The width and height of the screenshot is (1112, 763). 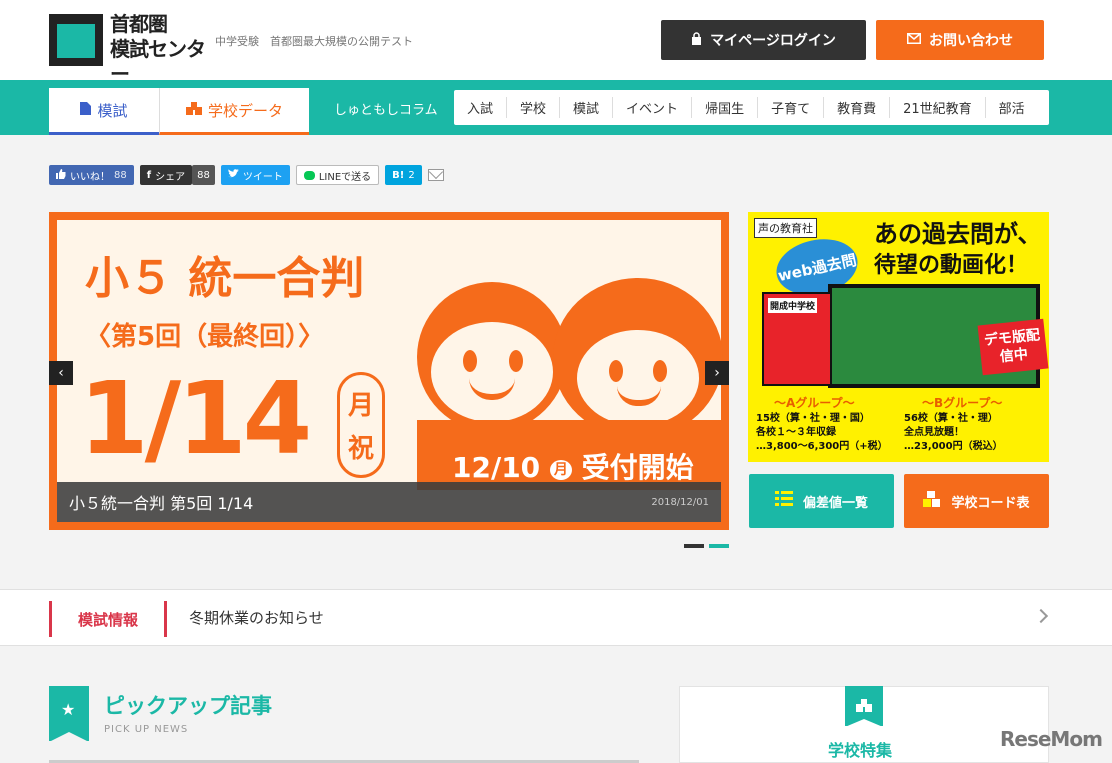 I want to click on ad-book-label: 開成中学校, so click(x=793, y=305).